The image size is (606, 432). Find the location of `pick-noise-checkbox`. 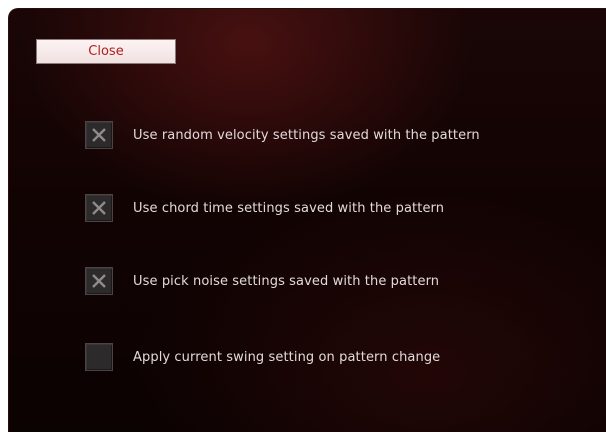

pick-noise-checkbox is located at coordinates (99, 281).